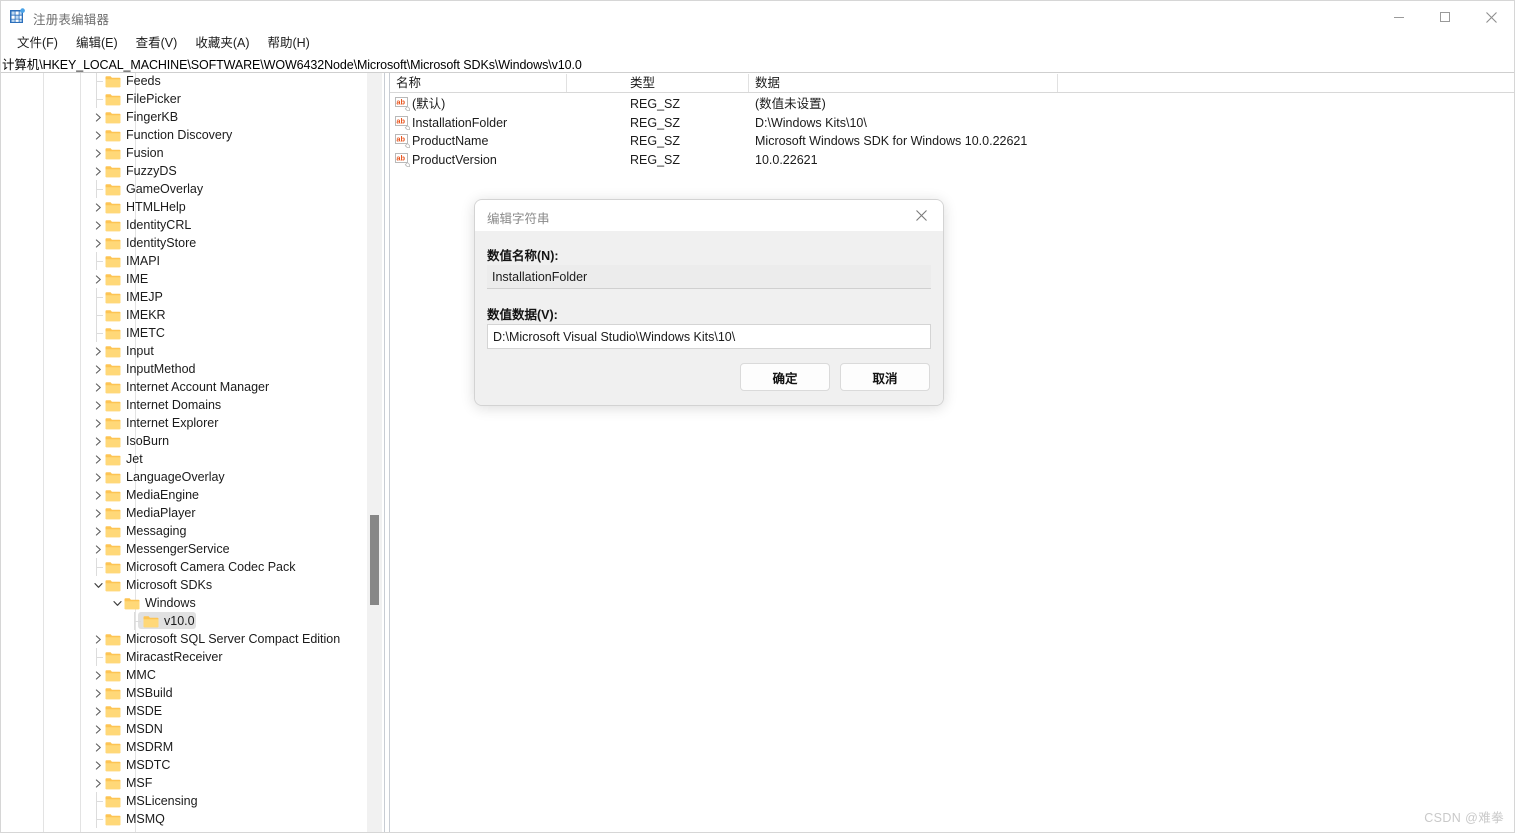  I want to click on ok-button: 确定, so click(785, 377).